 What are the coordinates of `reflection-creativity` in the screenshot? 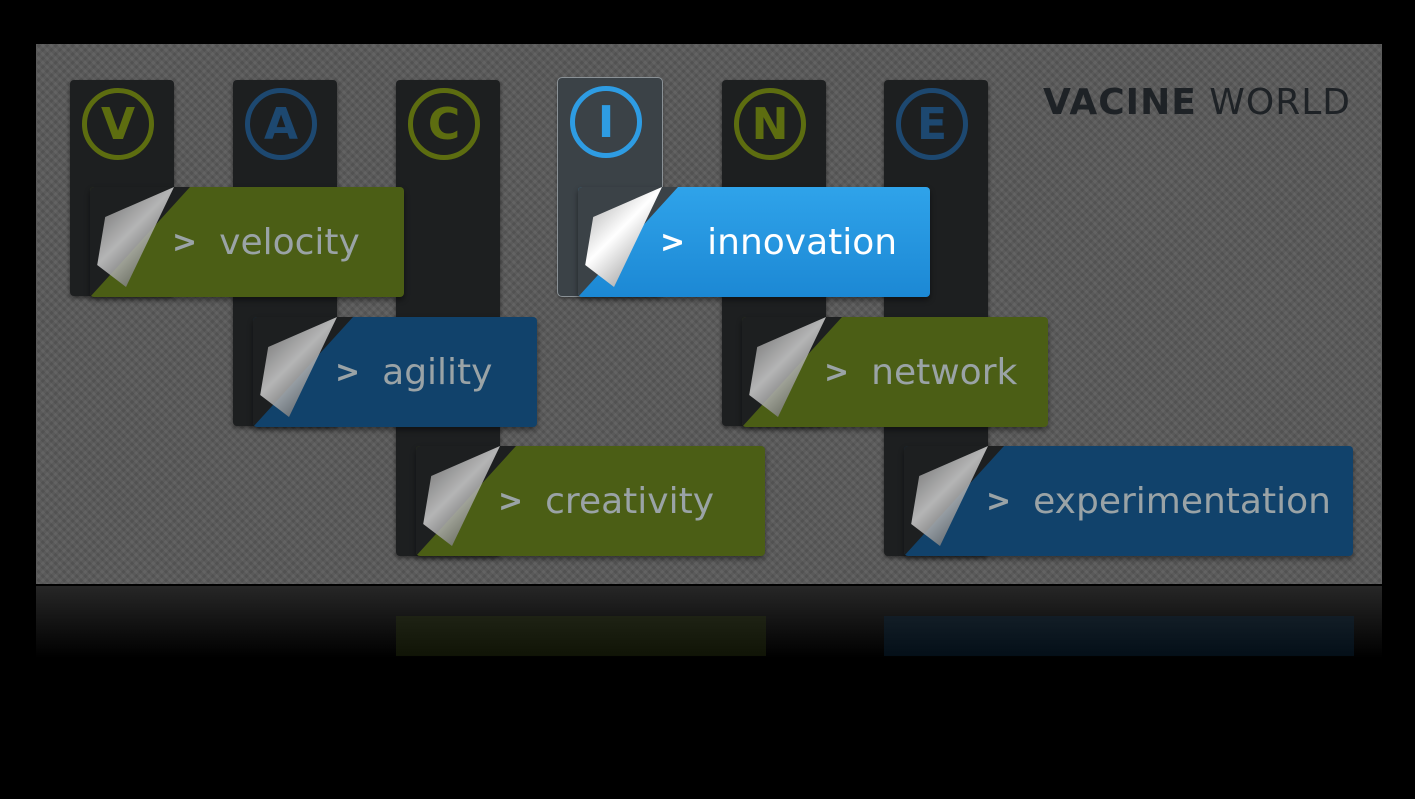 It's located at (581, 636).